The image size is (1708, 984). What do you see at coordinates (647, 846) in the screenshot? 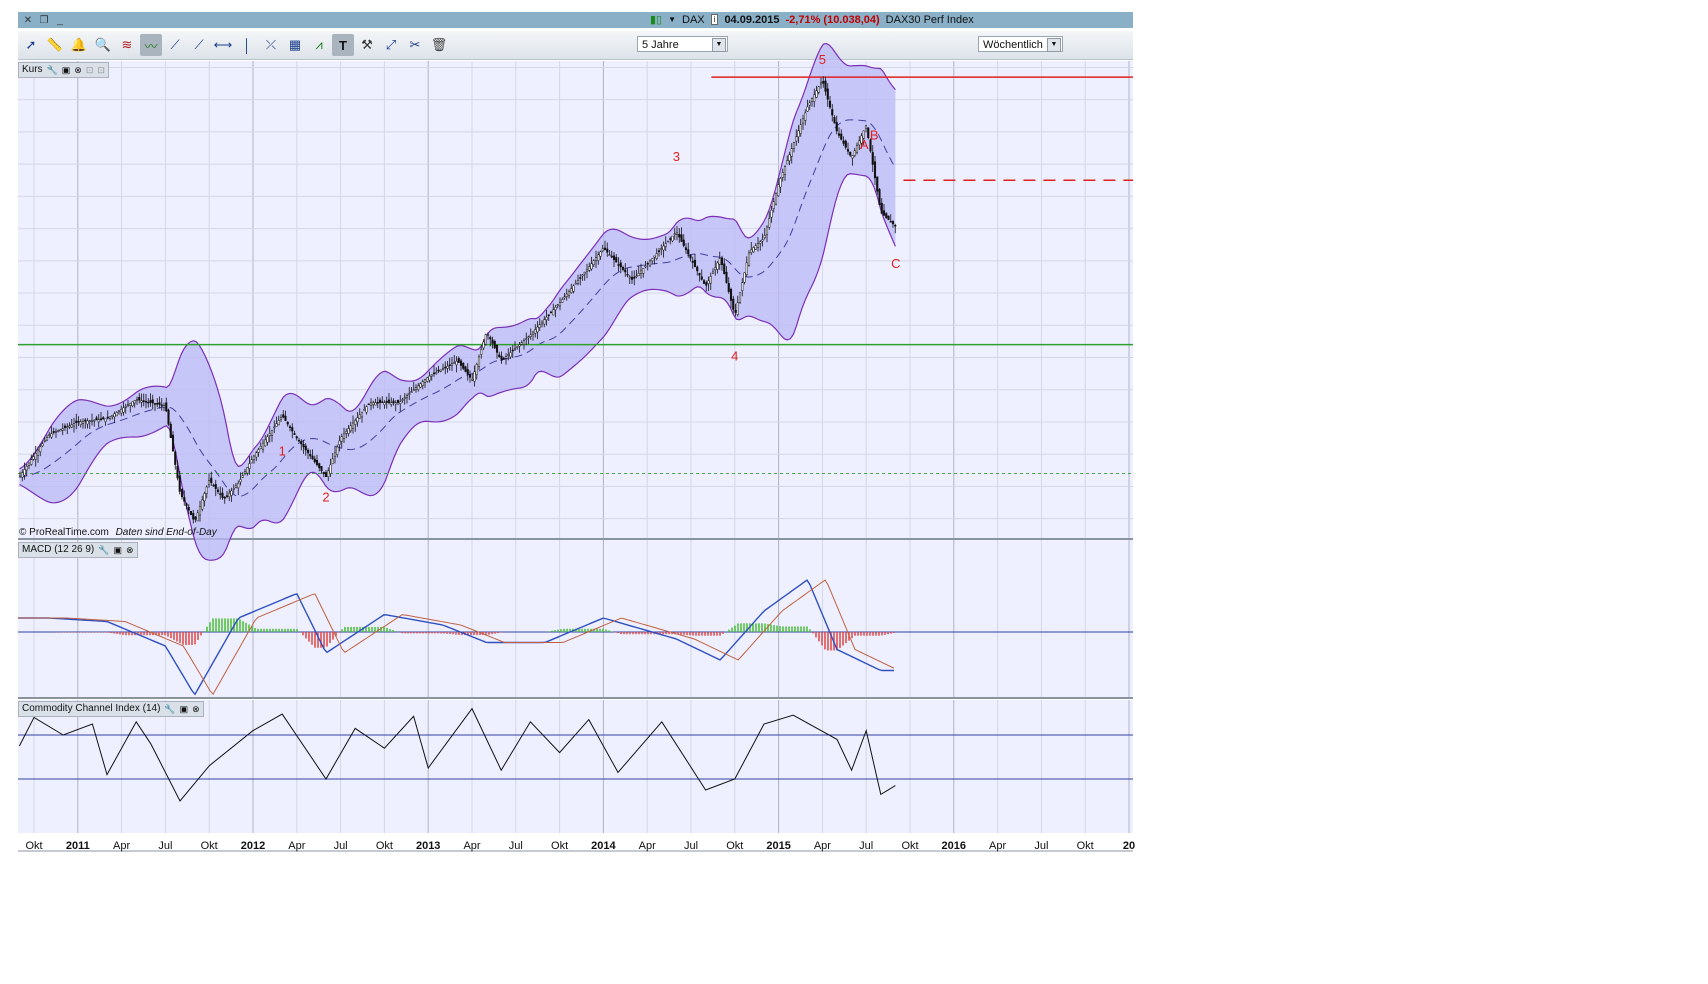
I see `x-tick-label: Apr` at bounding box center [647, 846].